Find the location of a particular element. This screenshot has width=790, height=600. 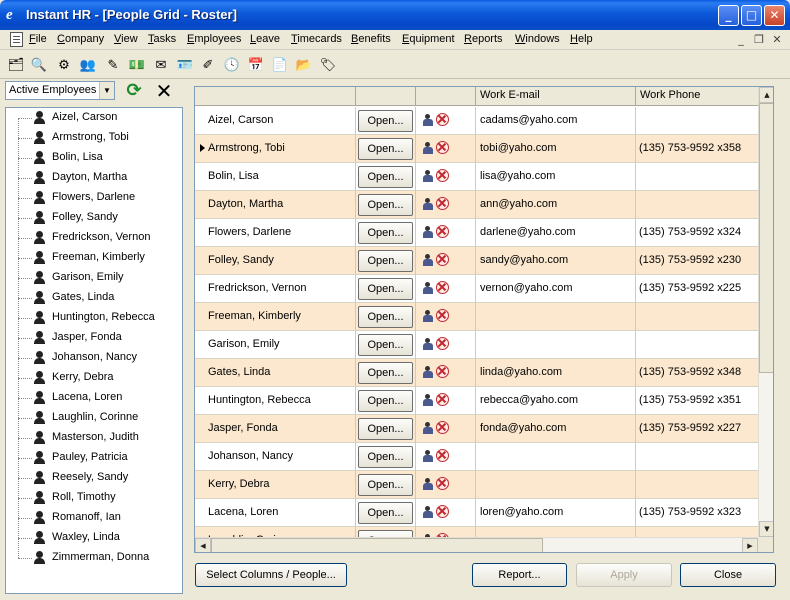

menu-timecards: Timecards is located at coordinates (316, 39).